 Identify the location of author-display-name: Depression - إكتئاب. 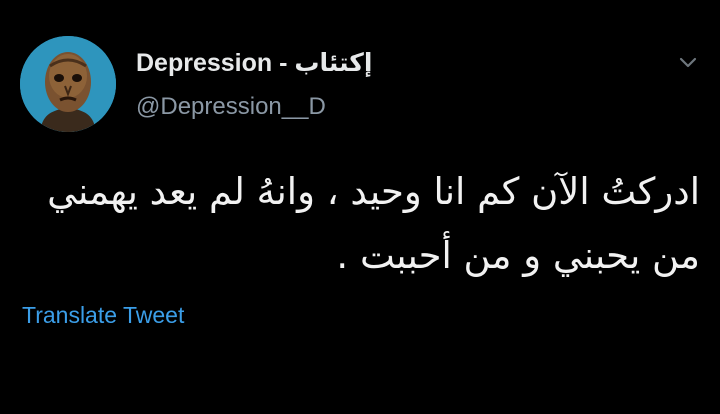
(254, 63).